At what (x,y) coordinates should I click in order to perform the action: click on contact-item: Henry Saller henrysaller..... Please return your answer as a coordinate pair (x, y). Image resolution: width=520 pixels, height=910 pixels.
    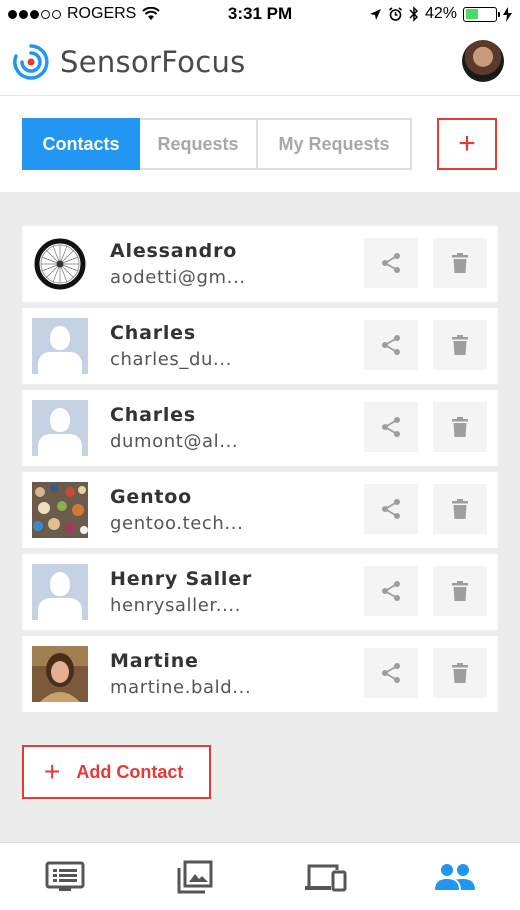
    Looking at the image, I should click on (260, 592).